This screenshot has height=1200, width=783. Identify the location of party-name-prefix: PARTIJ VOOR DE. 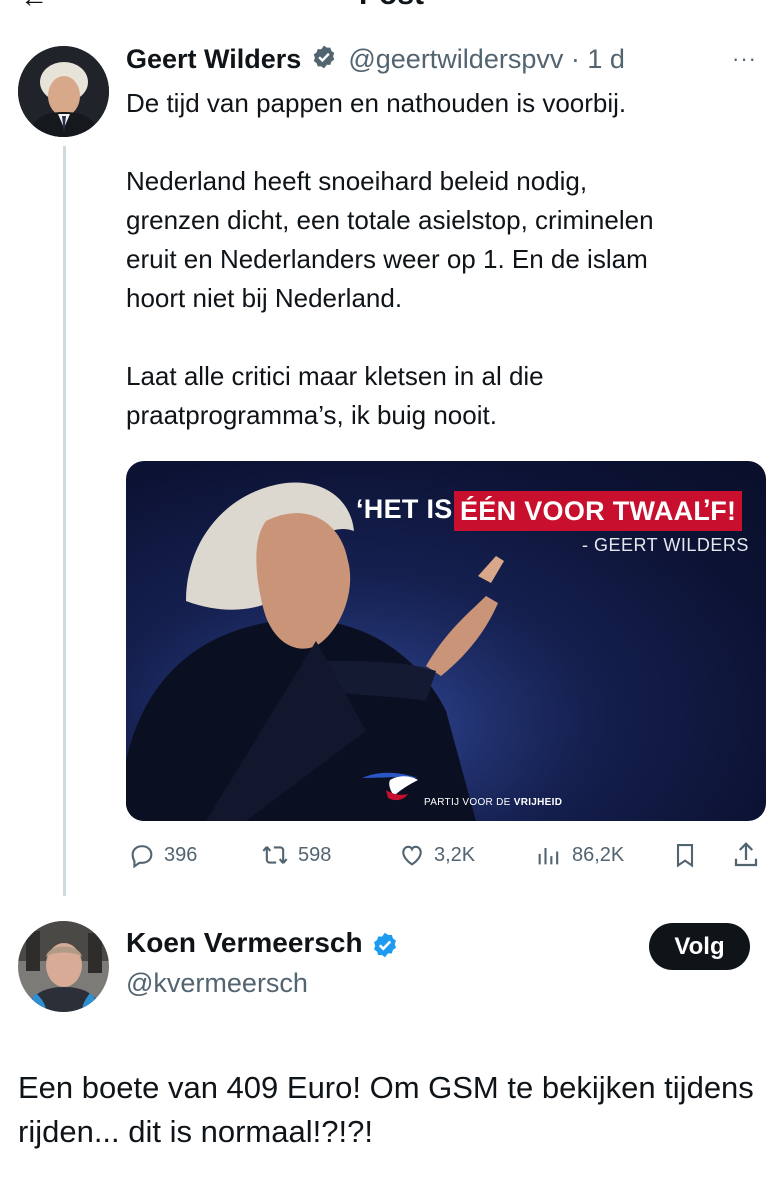
(467, 802).